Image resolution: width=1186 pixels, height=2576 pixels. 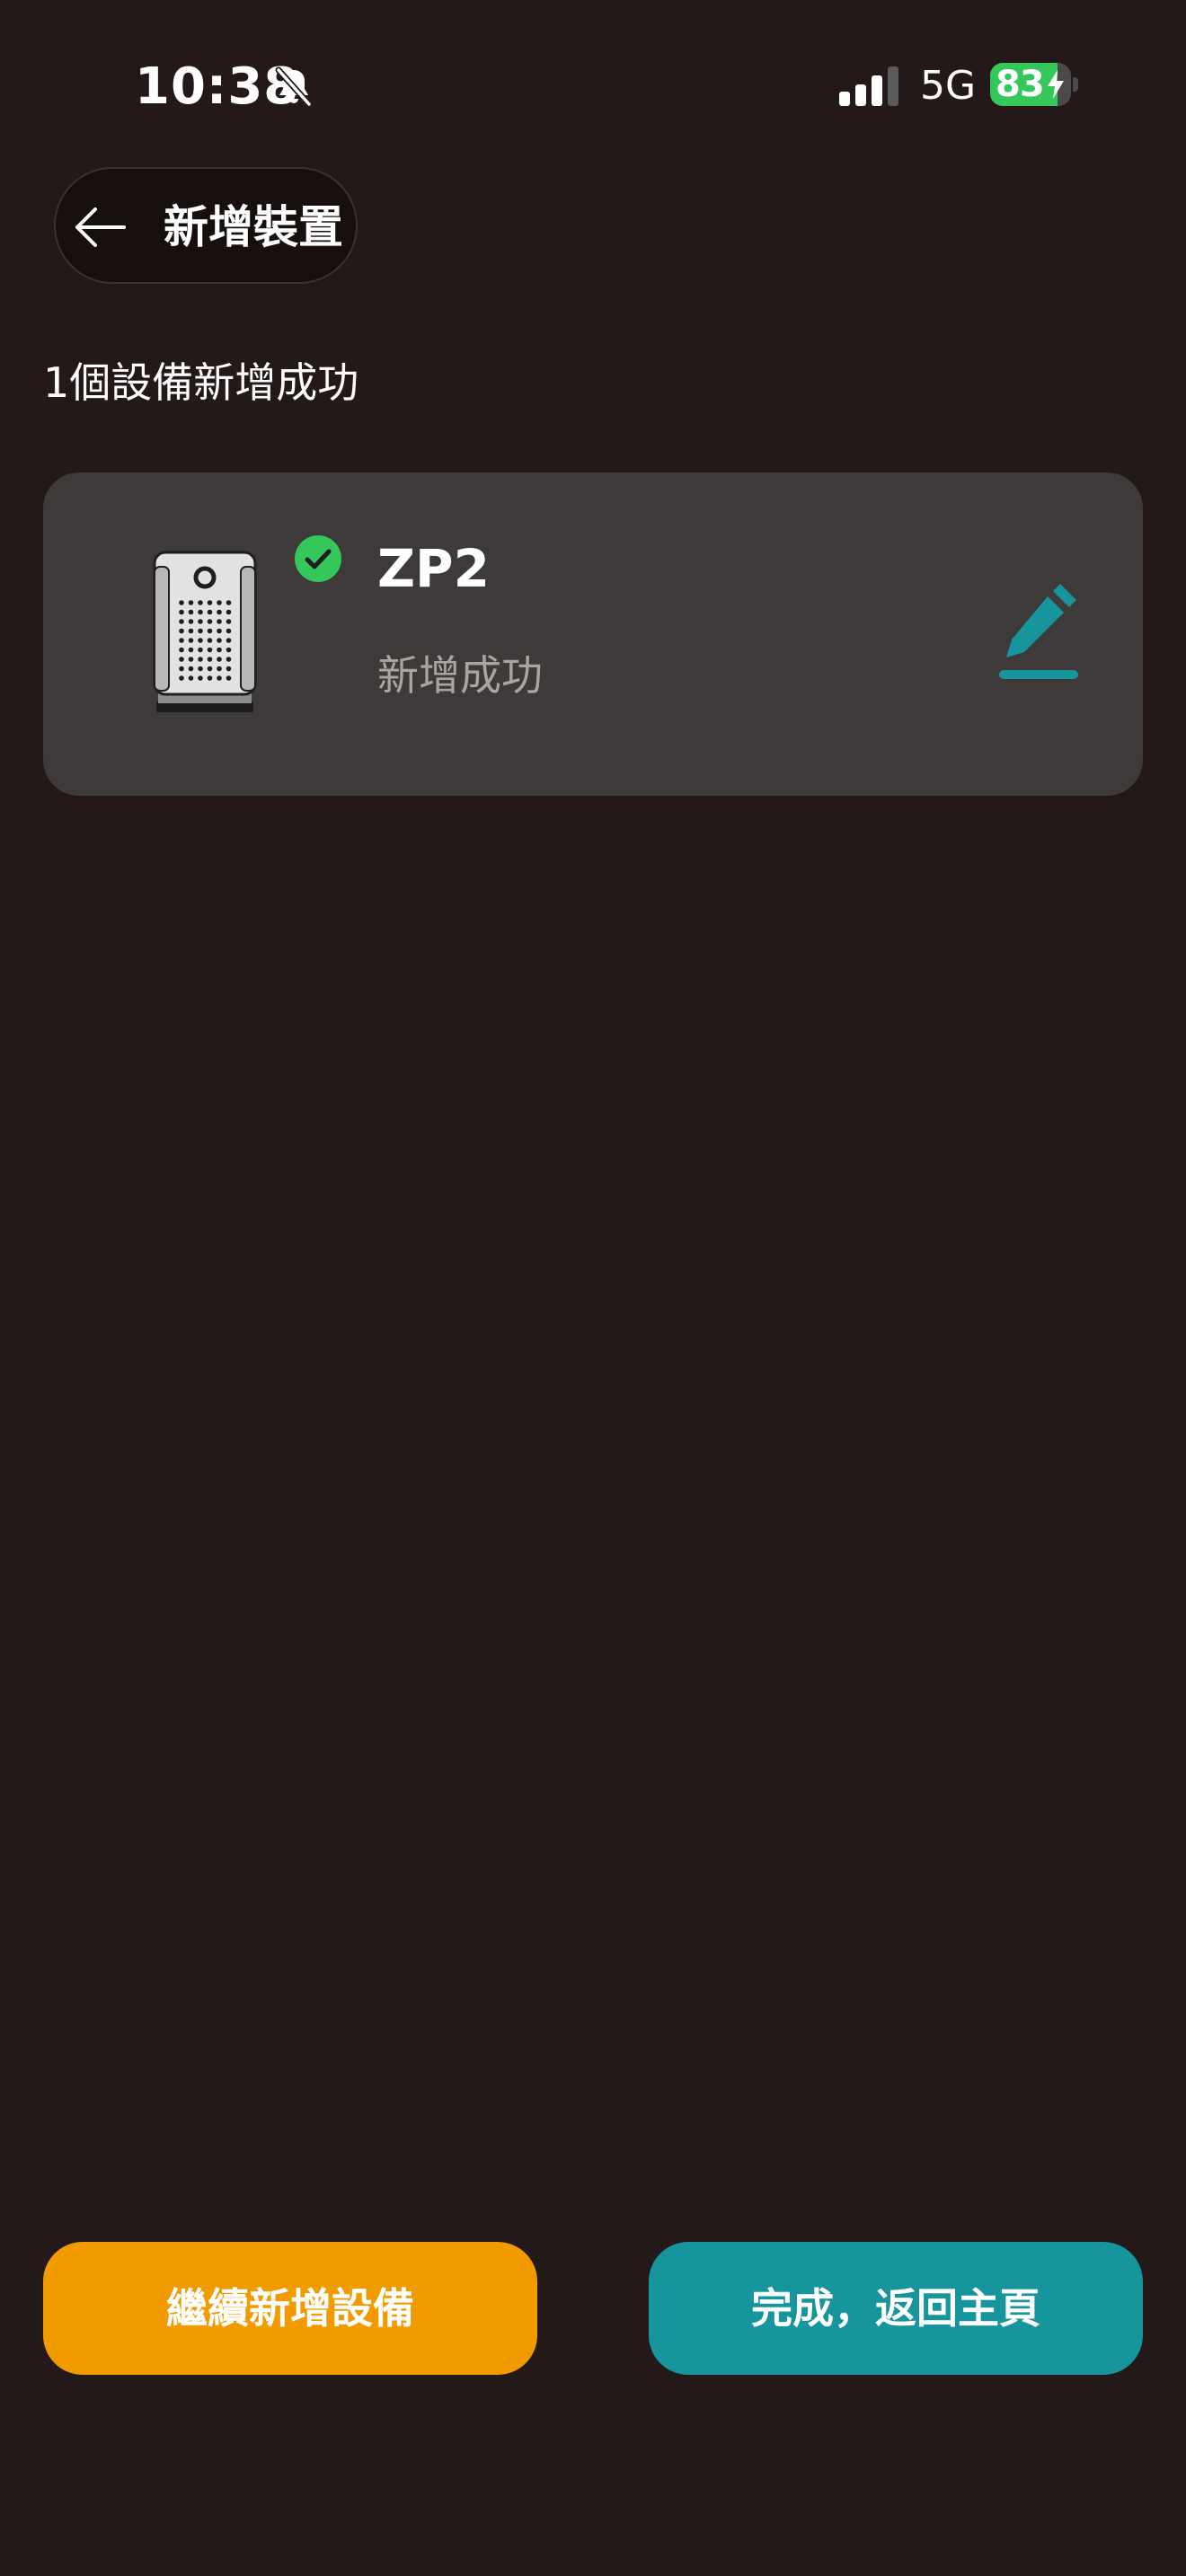 What do you see at coordinates (1020, 84) in the screenshot?
I see `battery-percent: 83` at bounding box center [1020, 84].